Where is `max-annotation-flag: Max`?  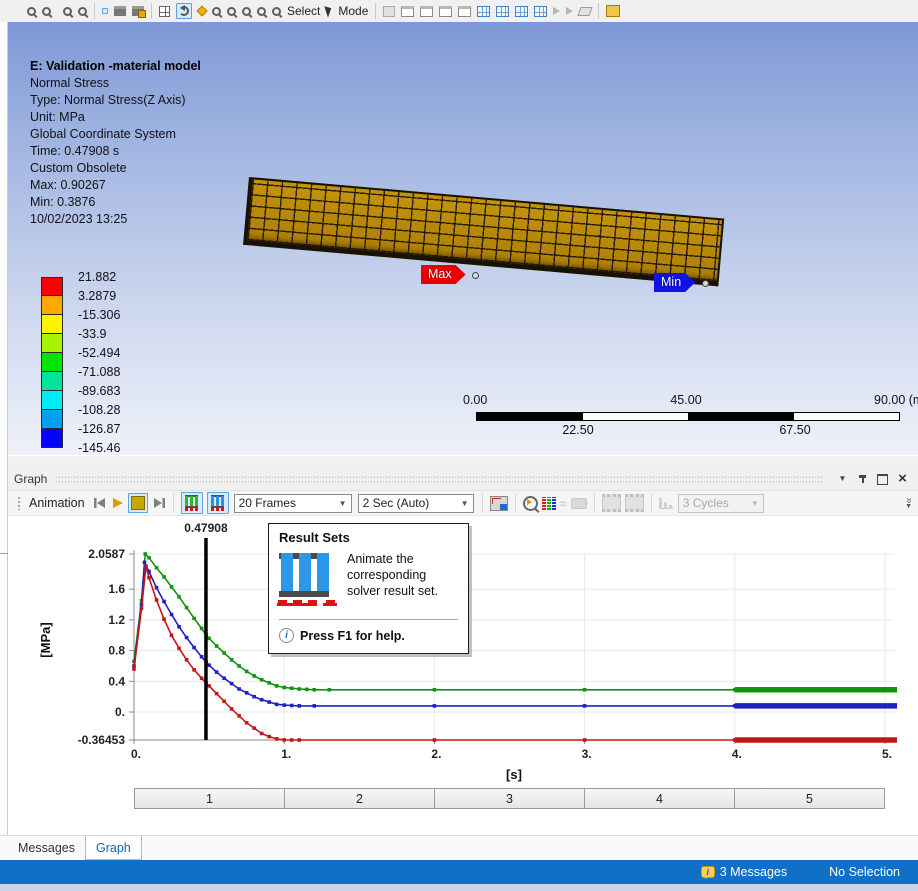
max-annotation-flag: Max is located at coordinates (443, 274).